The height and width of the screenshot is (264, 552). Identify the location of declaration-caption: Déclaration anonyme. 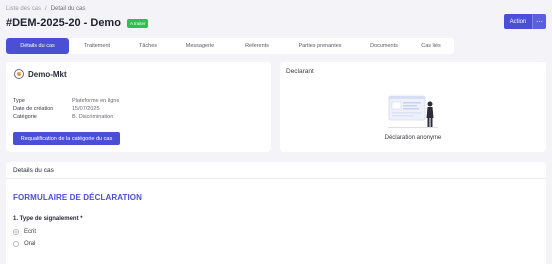
(413, 138).